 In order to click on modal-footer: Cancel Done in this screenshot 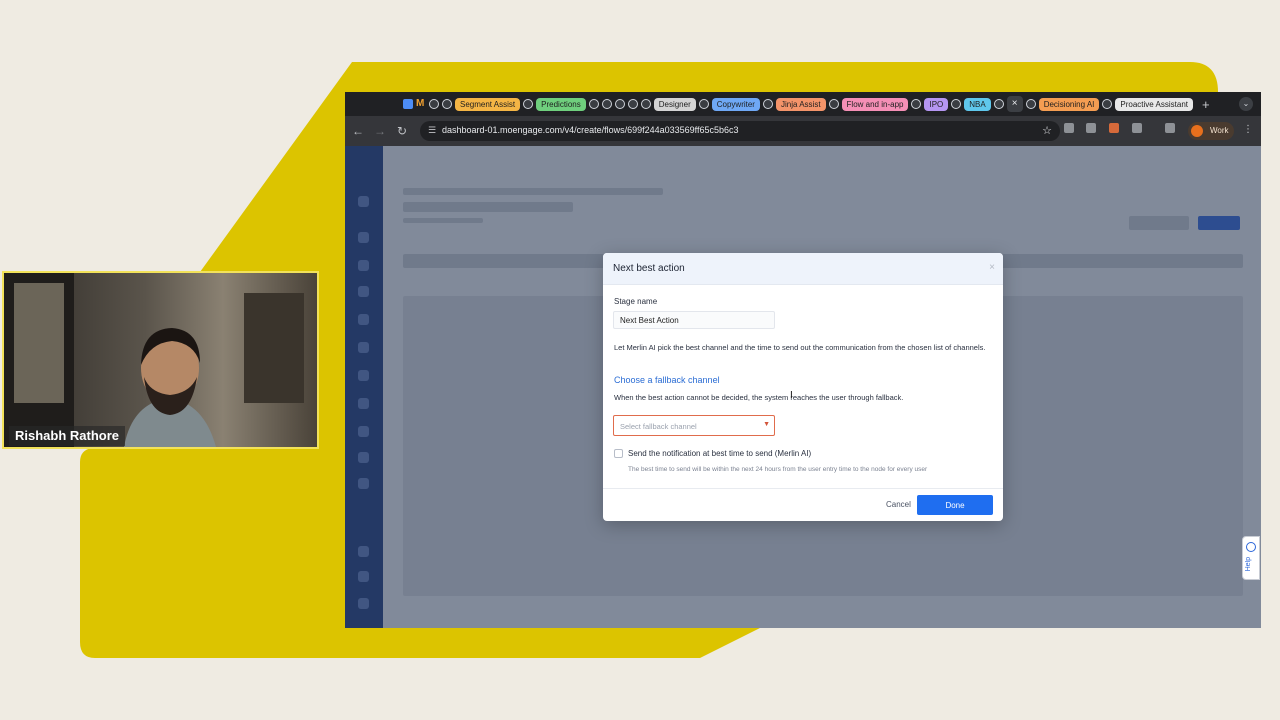, I will do `click(803, 504)`.